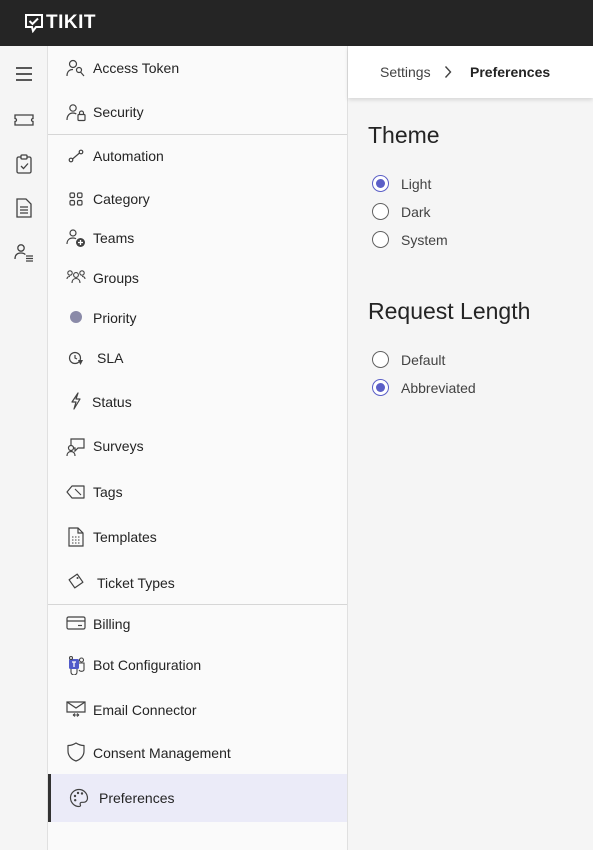 This screenshot has width=593, height=850. I want to click on top-bar: TIKIT, so click(296, 23).